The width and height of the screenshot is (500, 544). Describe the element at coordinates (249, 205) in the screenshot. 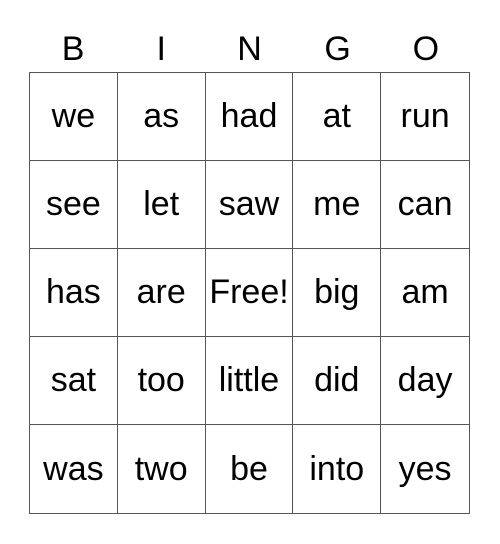

I see `bingo-cell: saw` at that location.